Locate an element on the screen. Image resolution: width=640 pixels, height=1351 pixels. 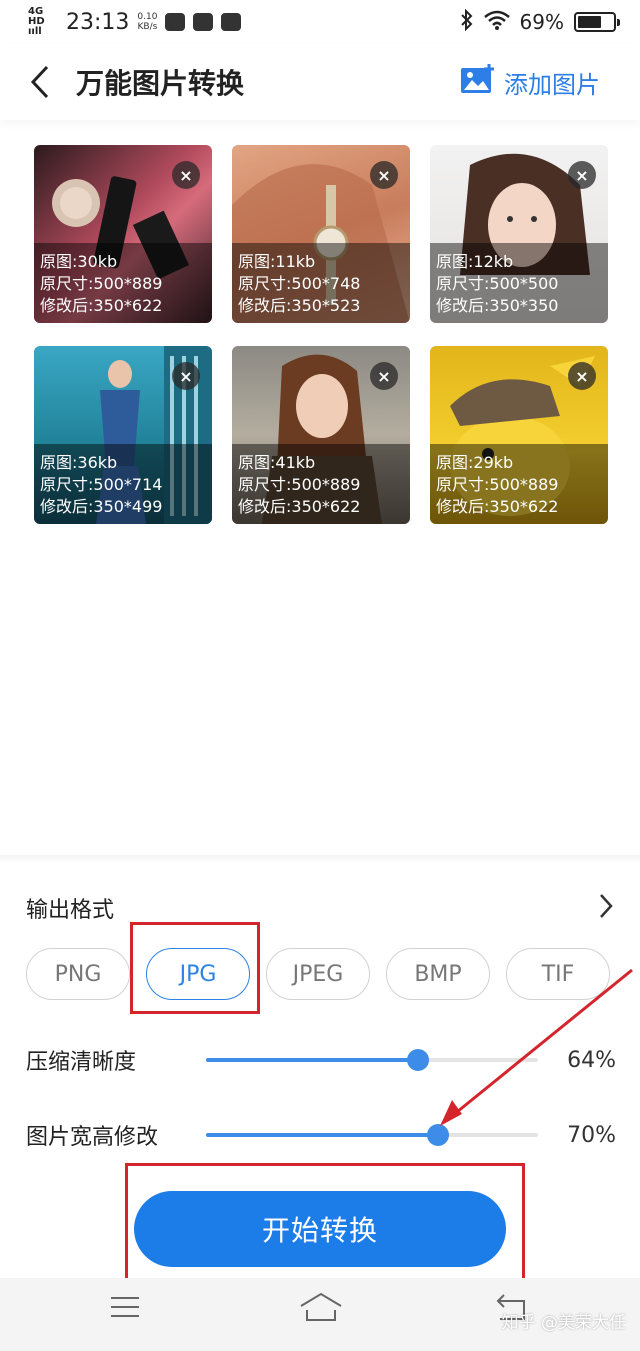
output-format-row: 输出格式 is located at coordinates (320, 908).